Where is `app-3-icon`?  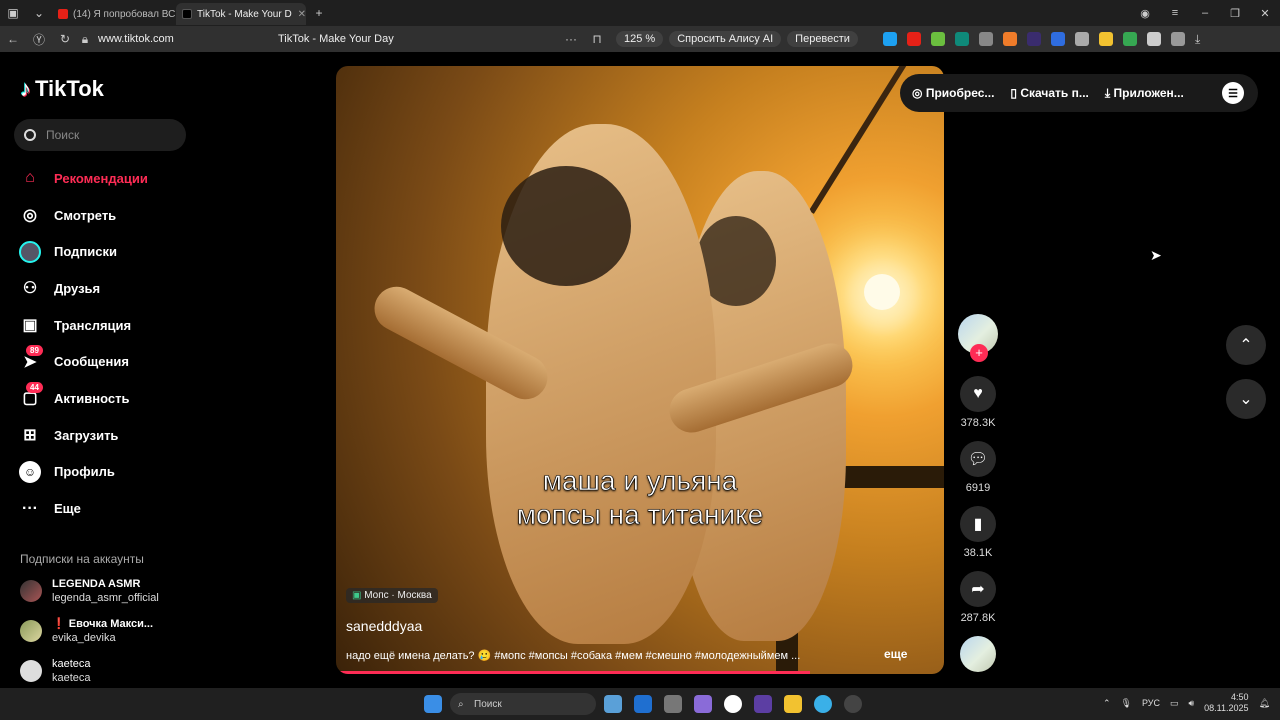 app-3-icon is located at coordinates (673, 704).